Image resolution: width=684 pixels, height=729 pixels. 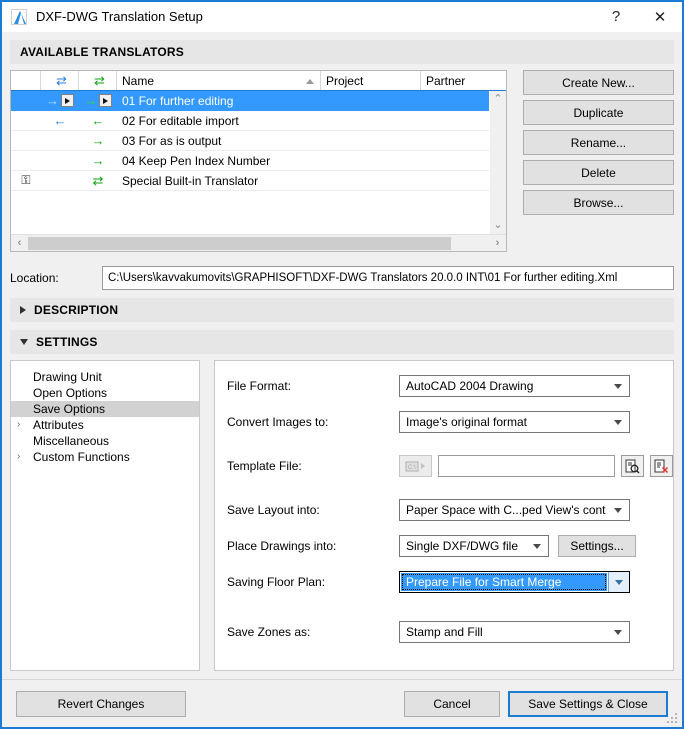 I want to click on column-header-lock, so click(x=26, y=80).